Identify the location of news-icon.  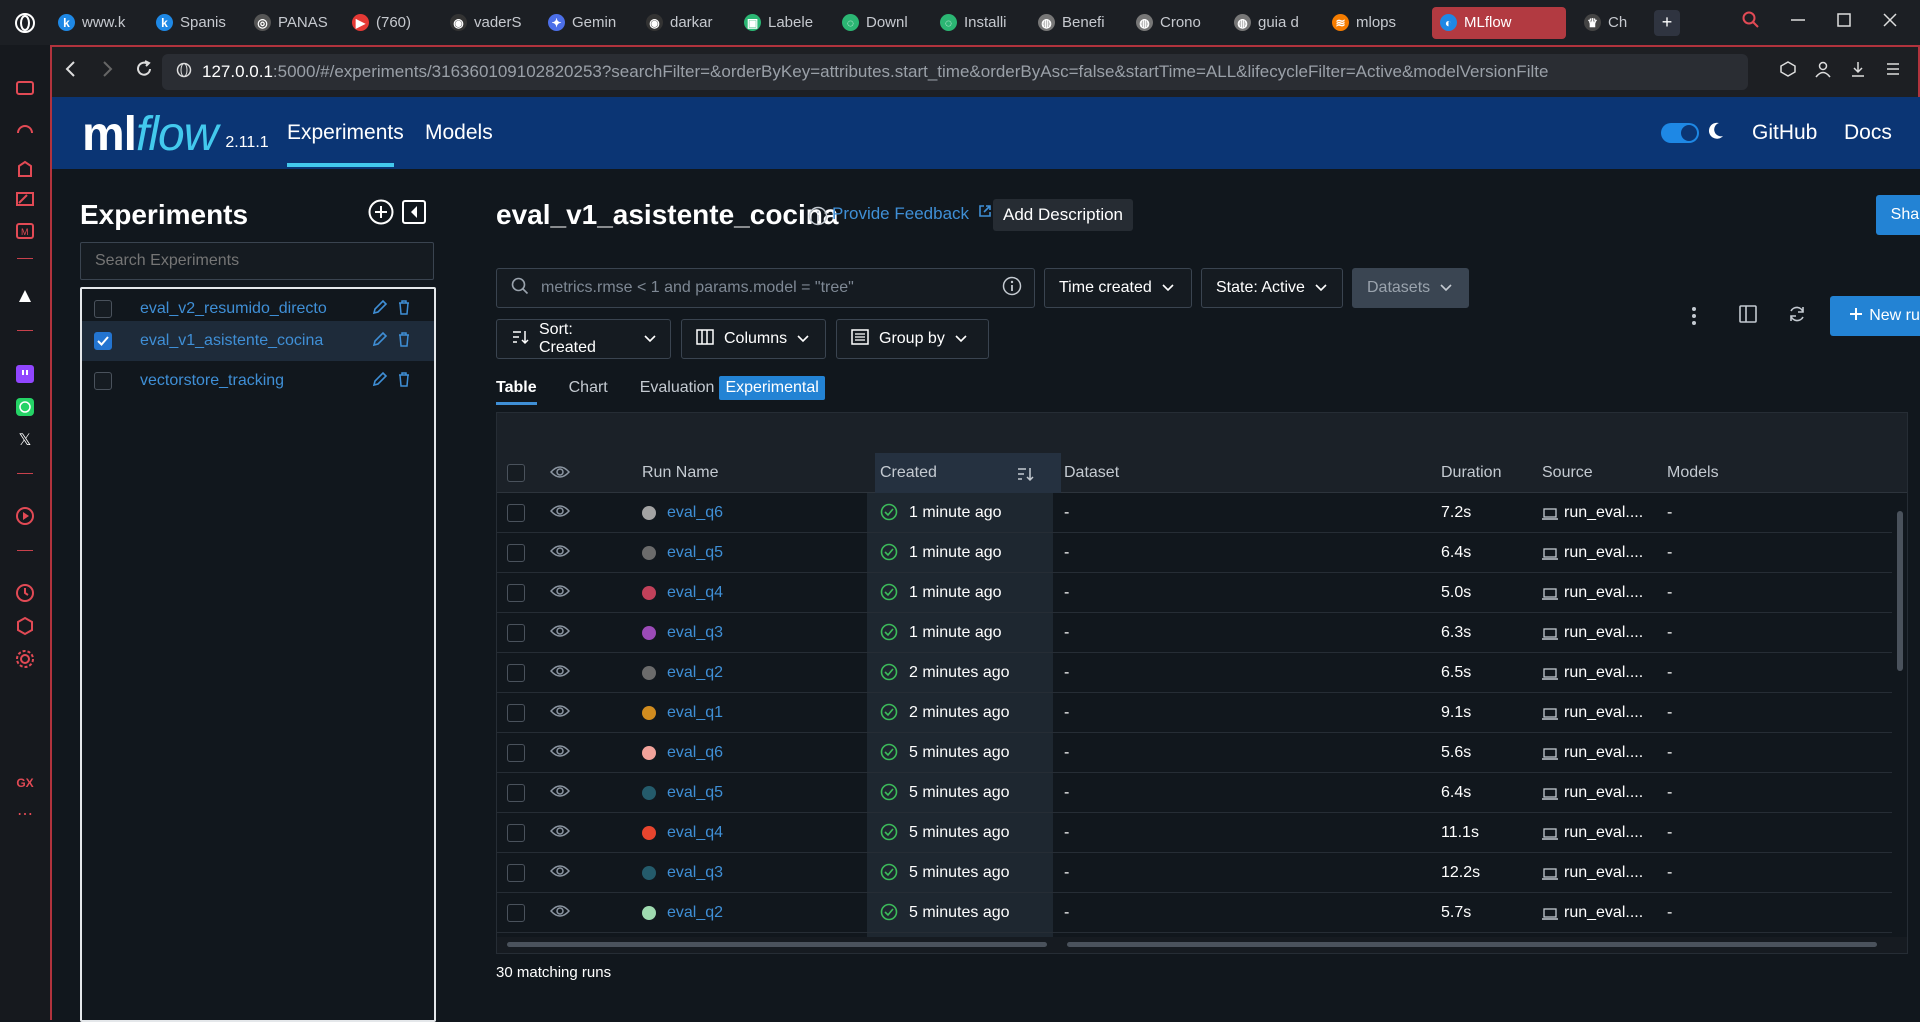
(25, 199).